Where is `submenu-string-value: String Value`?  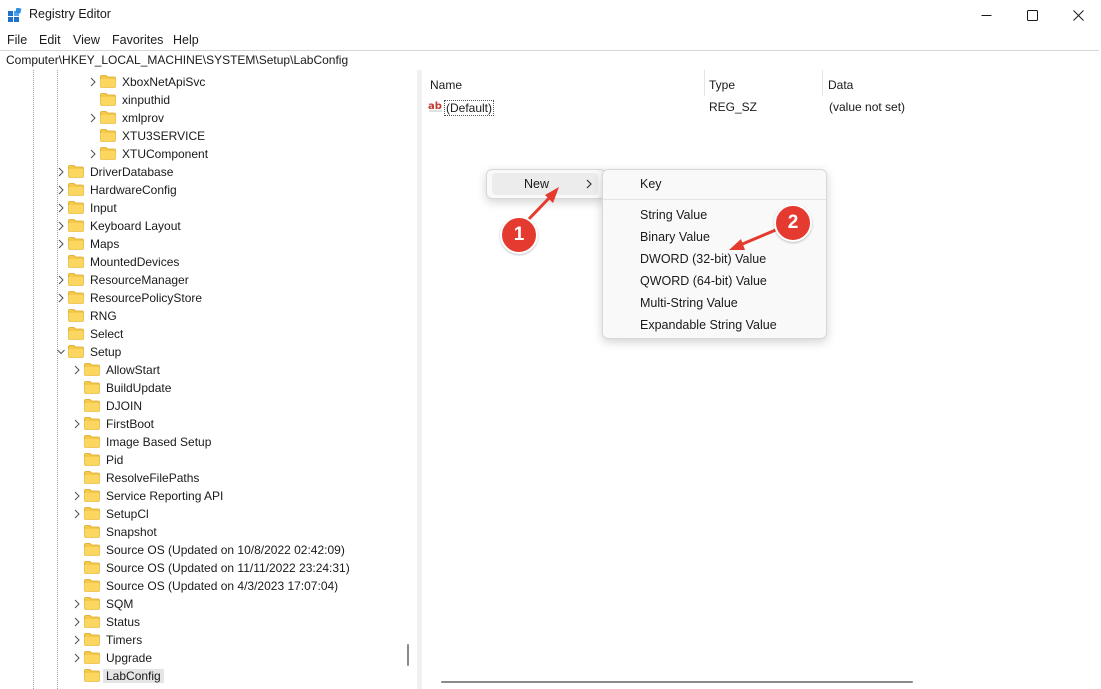 submenu-string-value: String Value is located at coordinates (673, 215).